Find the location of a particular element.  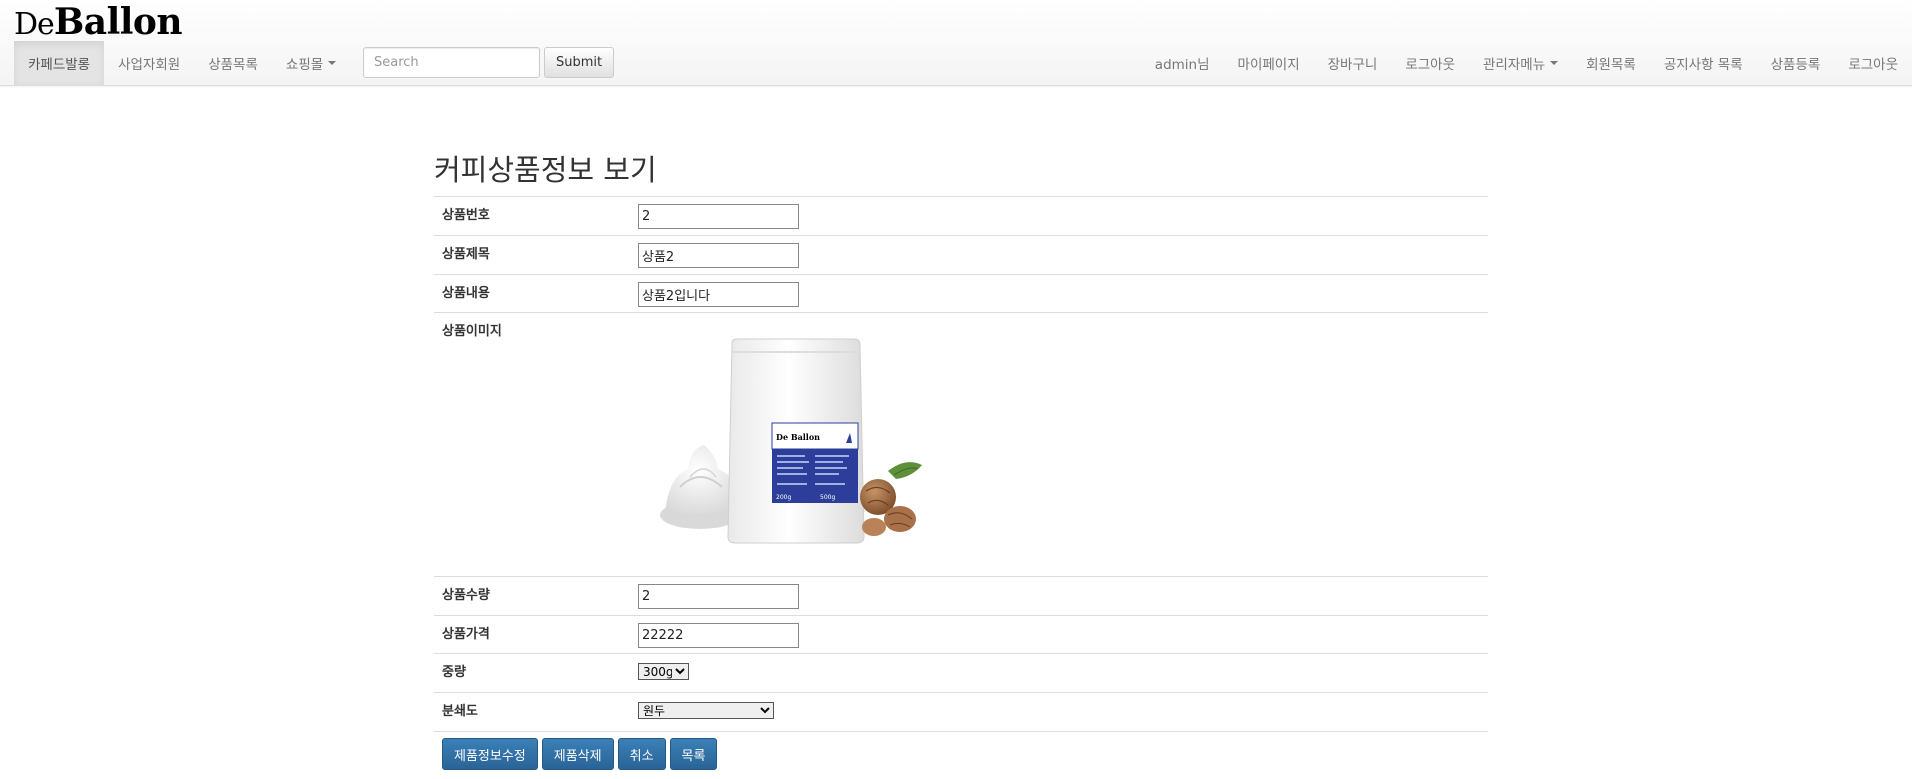

nav-item-product-list: 상품목록 is located at coordinates (233, 63).